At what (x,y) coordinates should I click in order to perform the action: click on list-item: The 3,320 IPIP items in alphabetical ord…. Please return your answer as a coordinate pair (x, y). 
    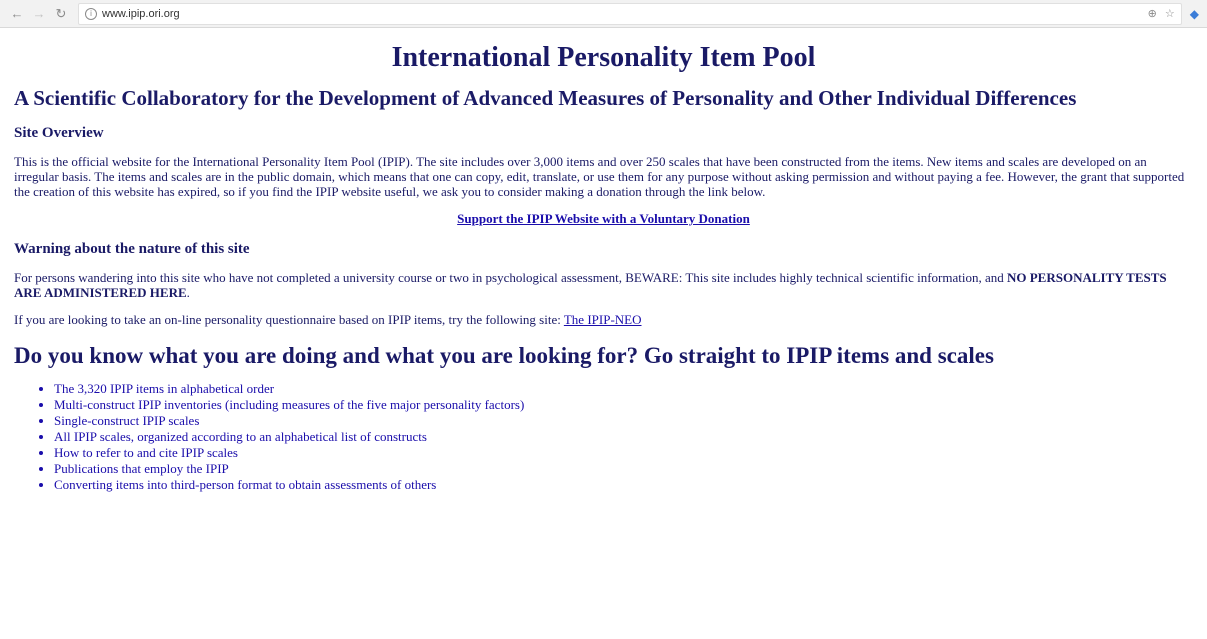
    Looking at the image, I should click on (623, 389).